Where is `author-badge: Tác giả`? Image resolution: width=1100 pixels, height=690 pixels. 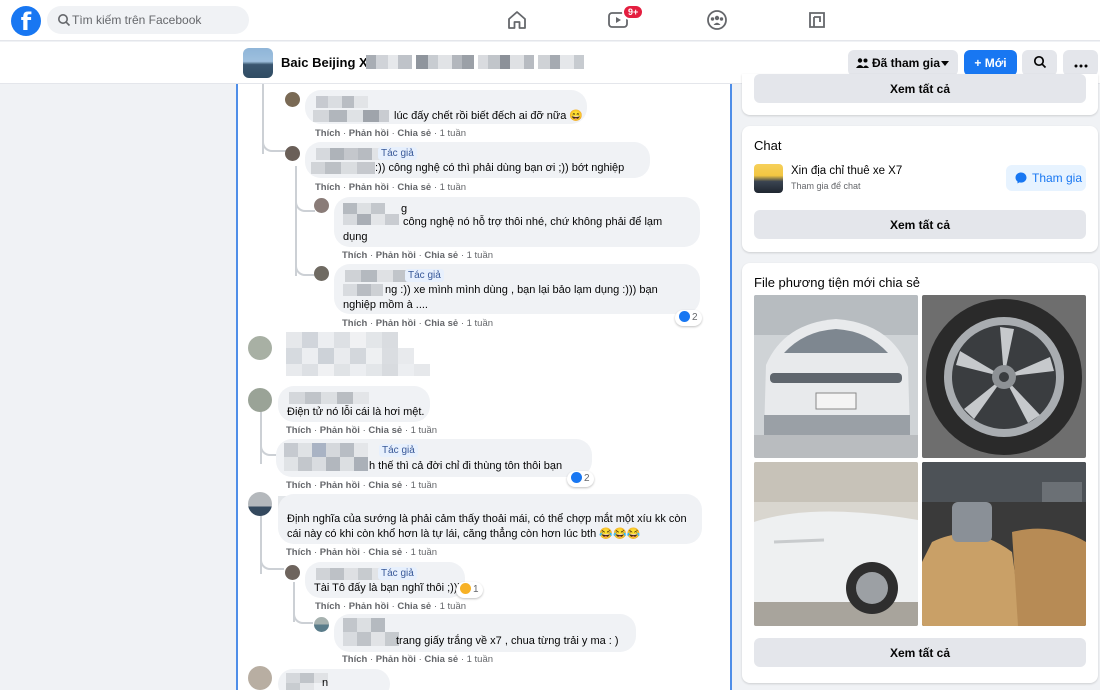
author-badge: Tác giả is located at coordinates (398, 450).